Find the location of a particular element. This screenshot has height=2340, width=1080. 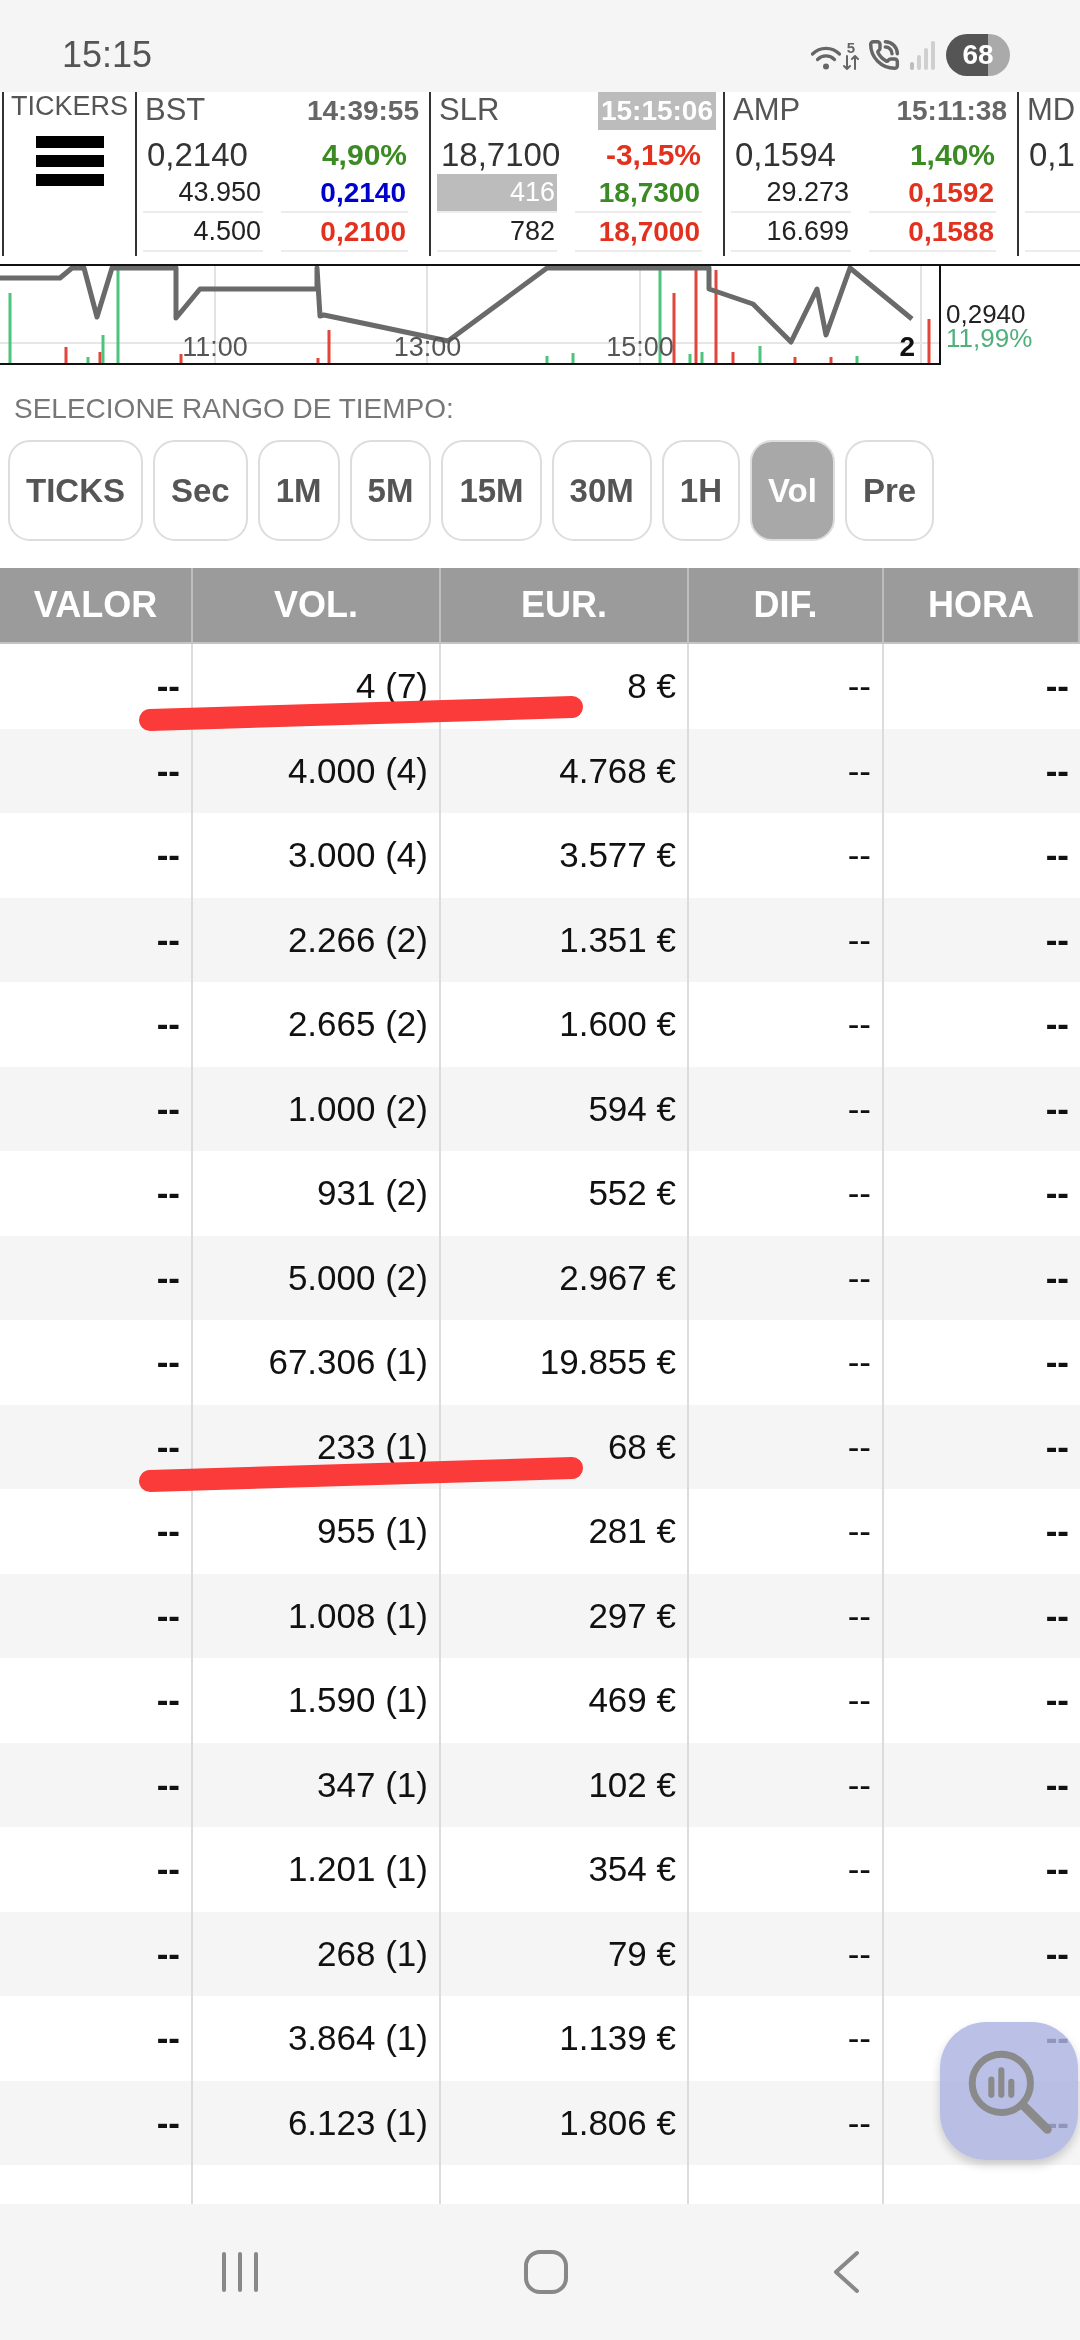

quote-price: 0,1588 is located at coordinates (932, 232).